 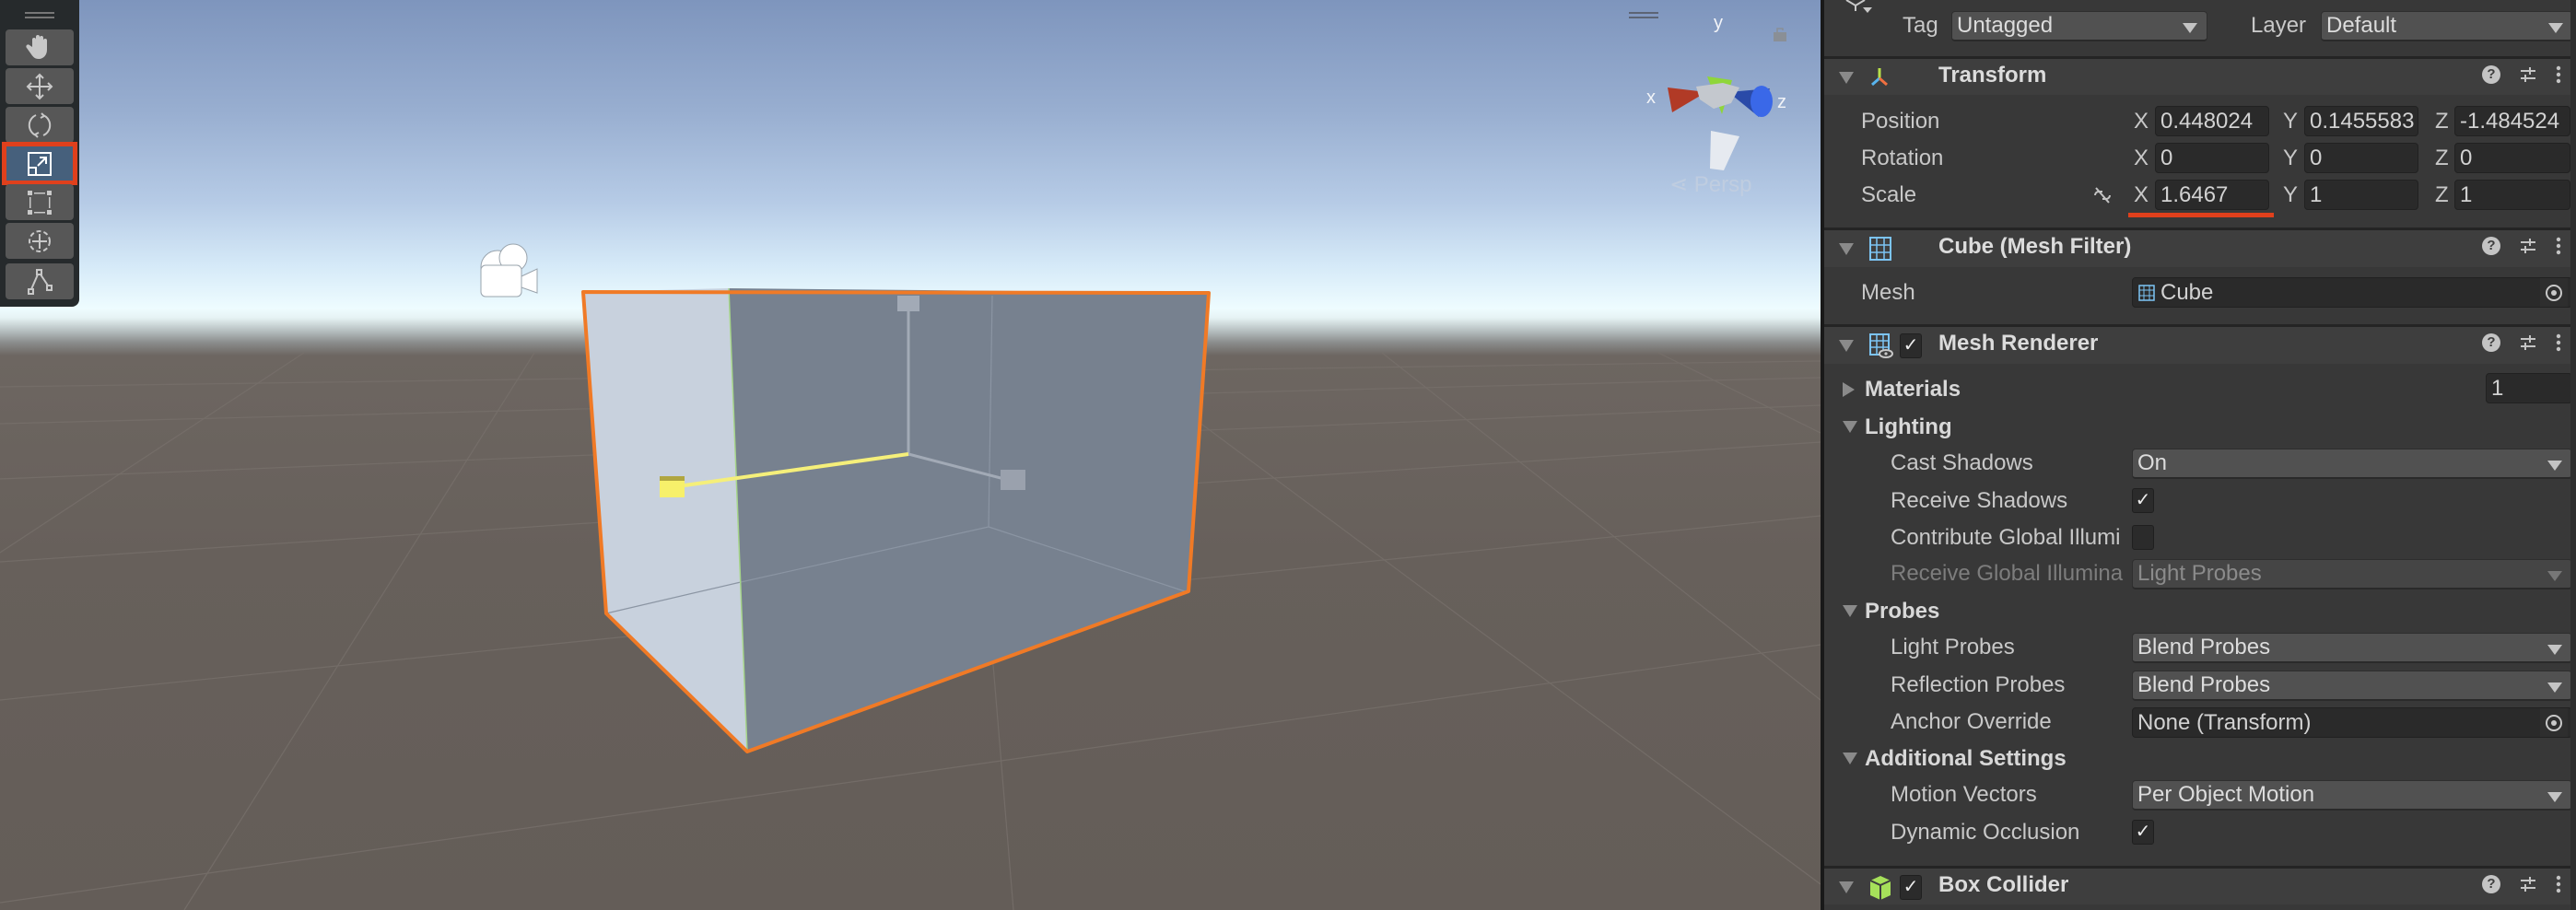 I want to click on mesh-filter-icon, so click(x=1880, y=249).